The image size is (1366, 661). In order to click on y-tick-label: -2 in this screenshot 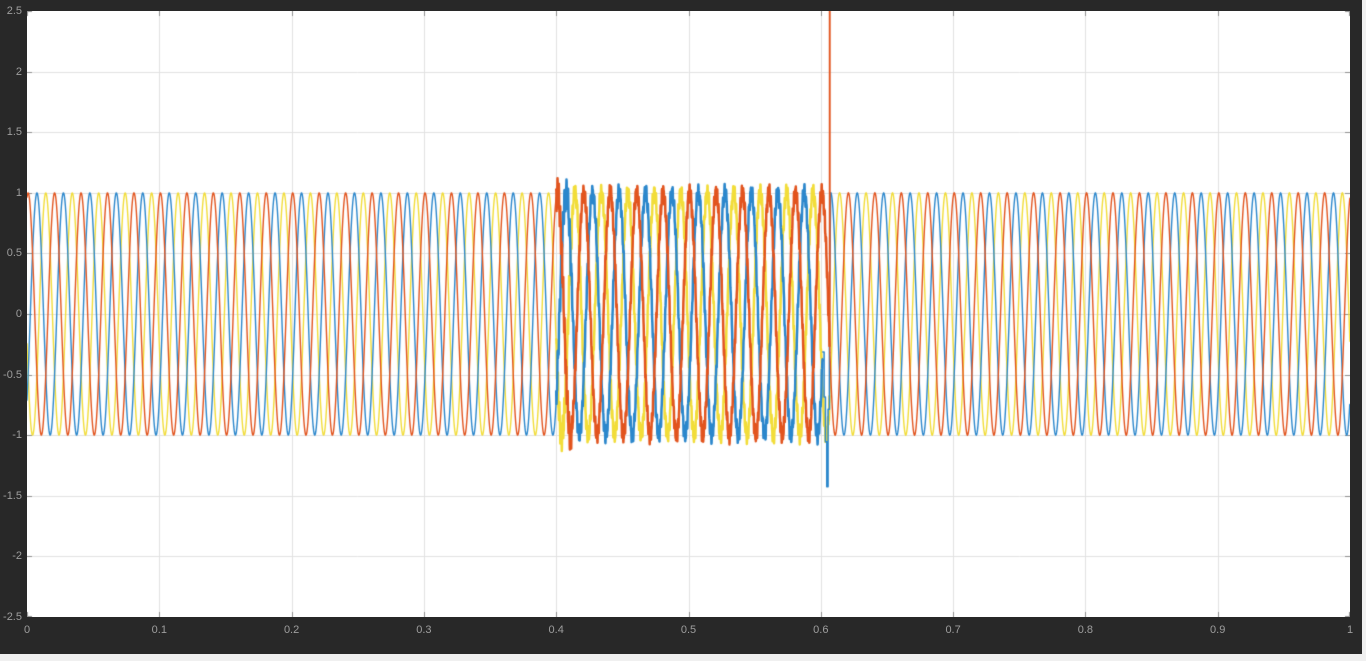, I will do `click(17, 556)`.